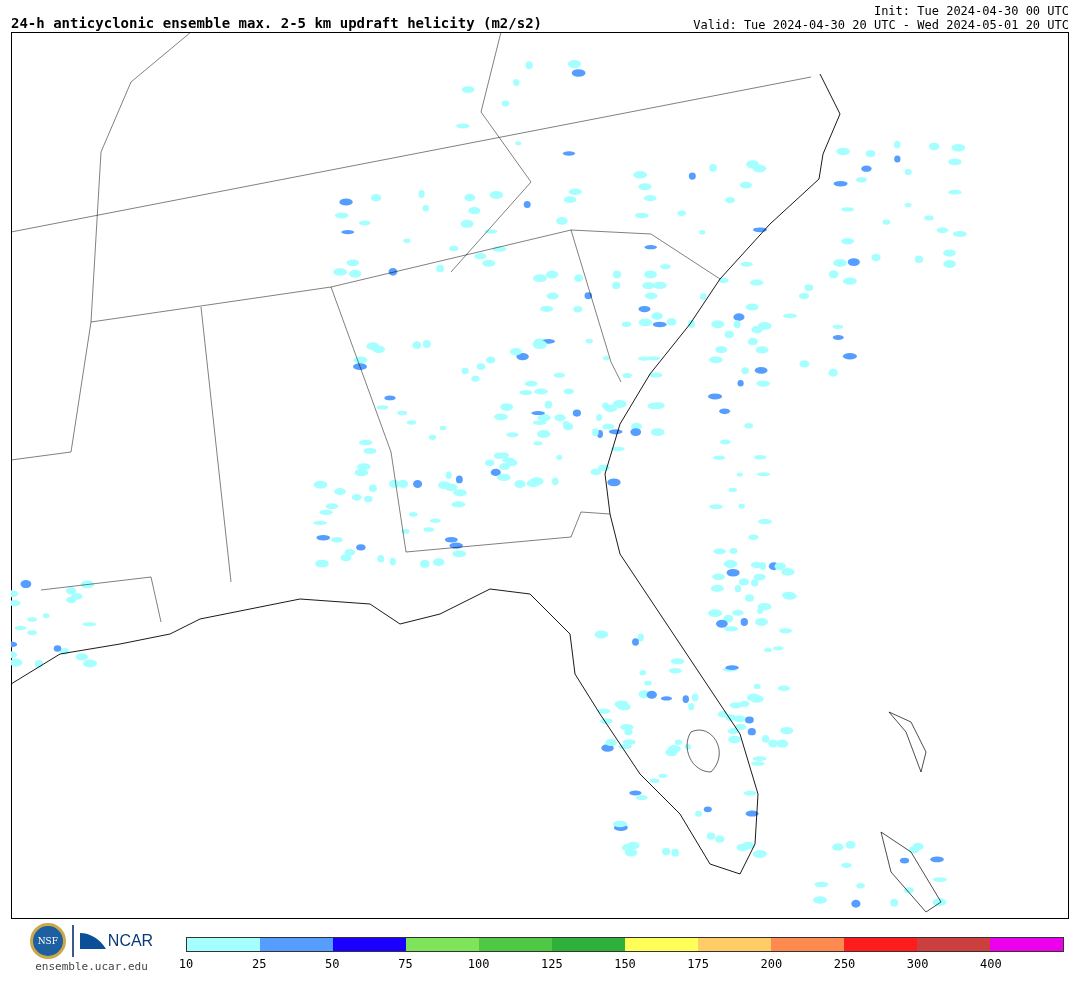 This screenshot has width=1080, height=988. Describe the element at coordinates (186, 964) in the screenshot. I see `tick-label: 10` at that location.